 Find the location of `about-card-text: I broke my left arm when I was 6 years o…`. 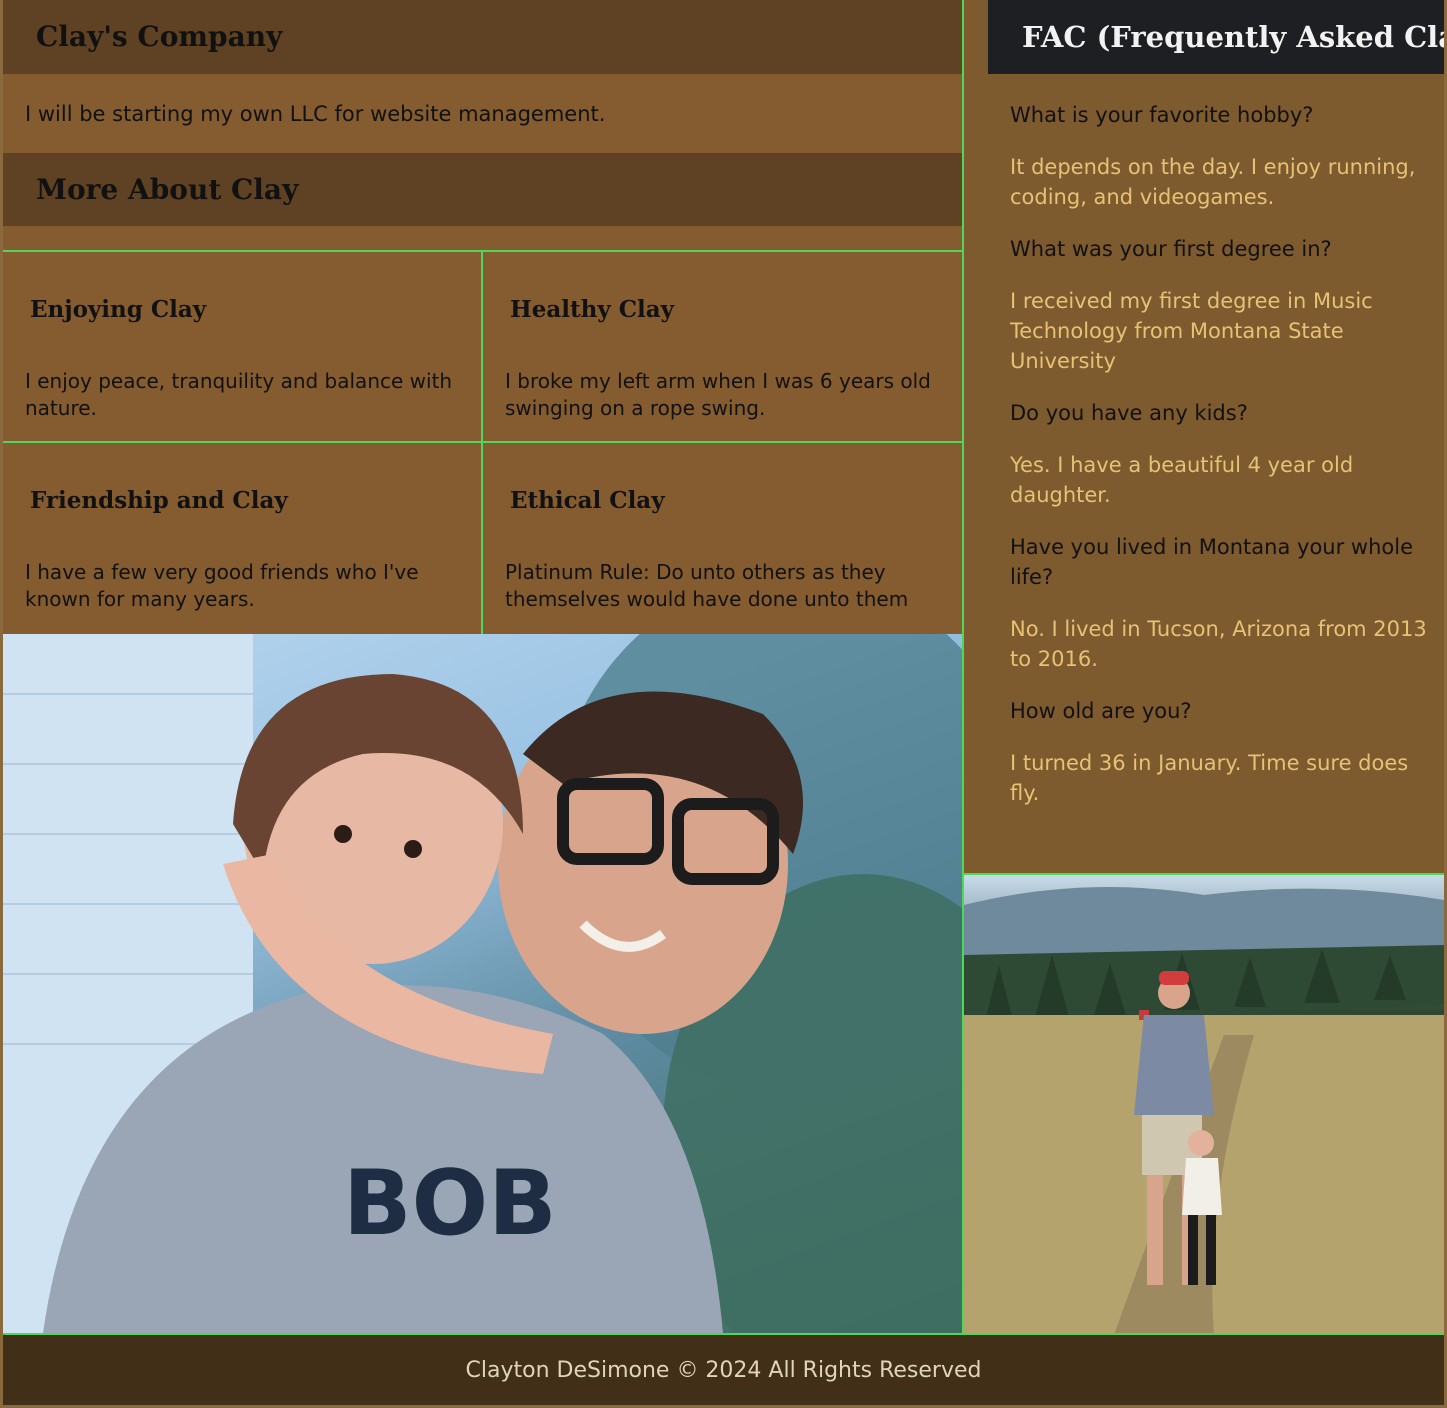

about-card-text: I broke my left arm when I was 6 years o… is located at coordinates (718, 394).